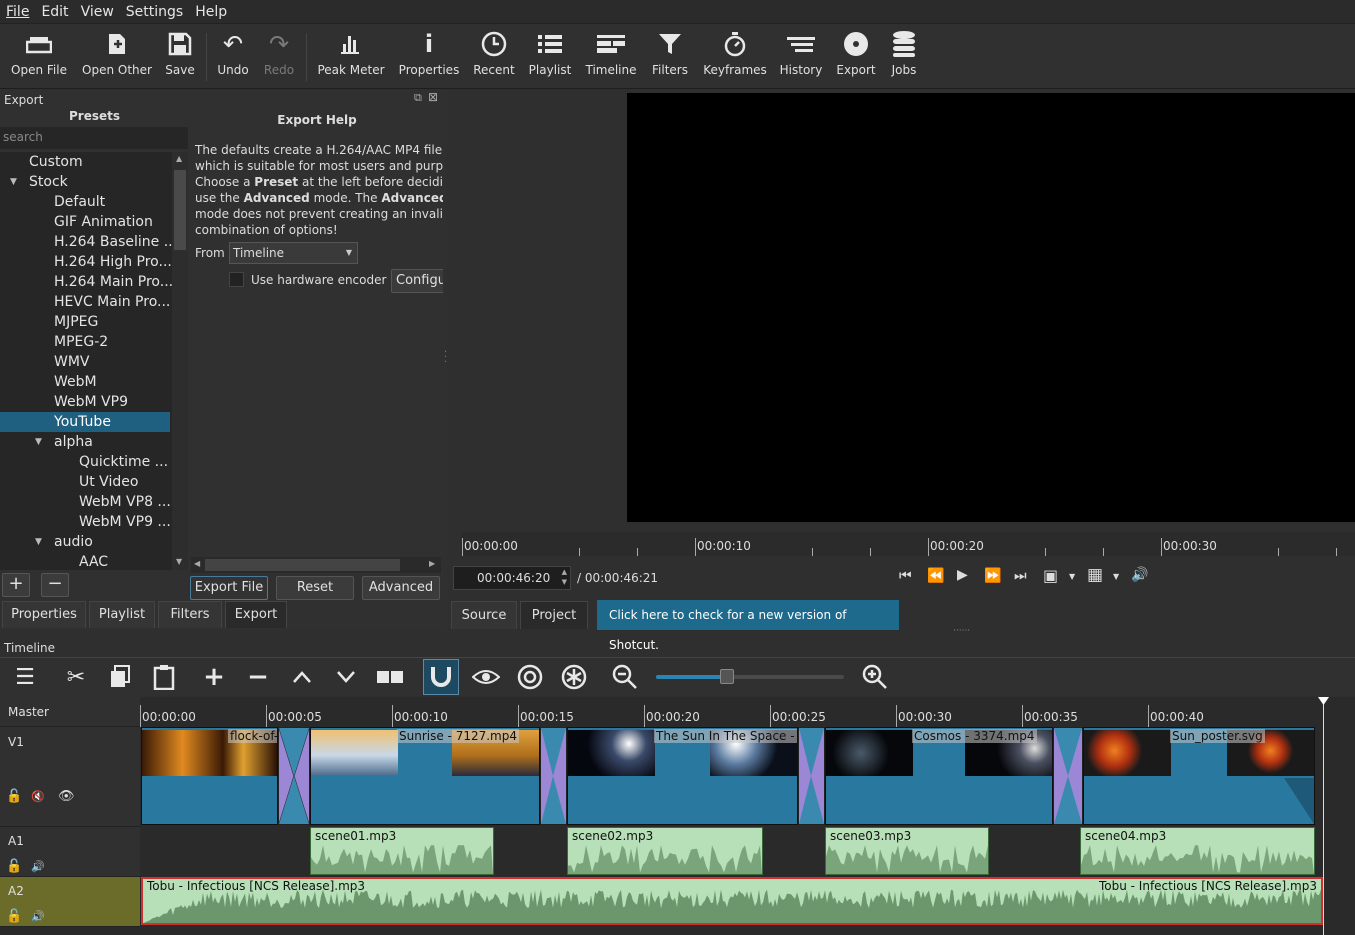 This screenshot has width=1355, height=935. What do you see at coordinates (425, 776) in the screenshot?
I see `video-clip: Sunrise - 7127.mp4` at bounding box center [425, 776].